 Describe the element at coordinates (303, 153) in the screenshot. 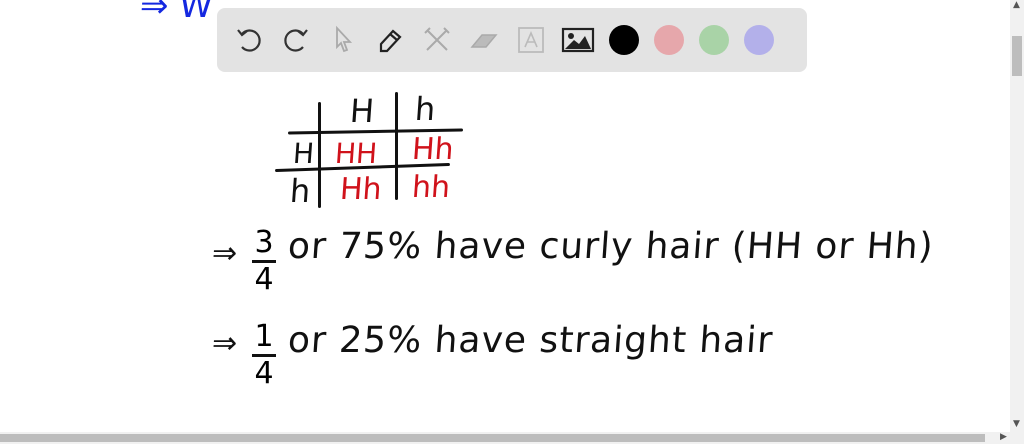

I see `row-header-1: H` at that location.